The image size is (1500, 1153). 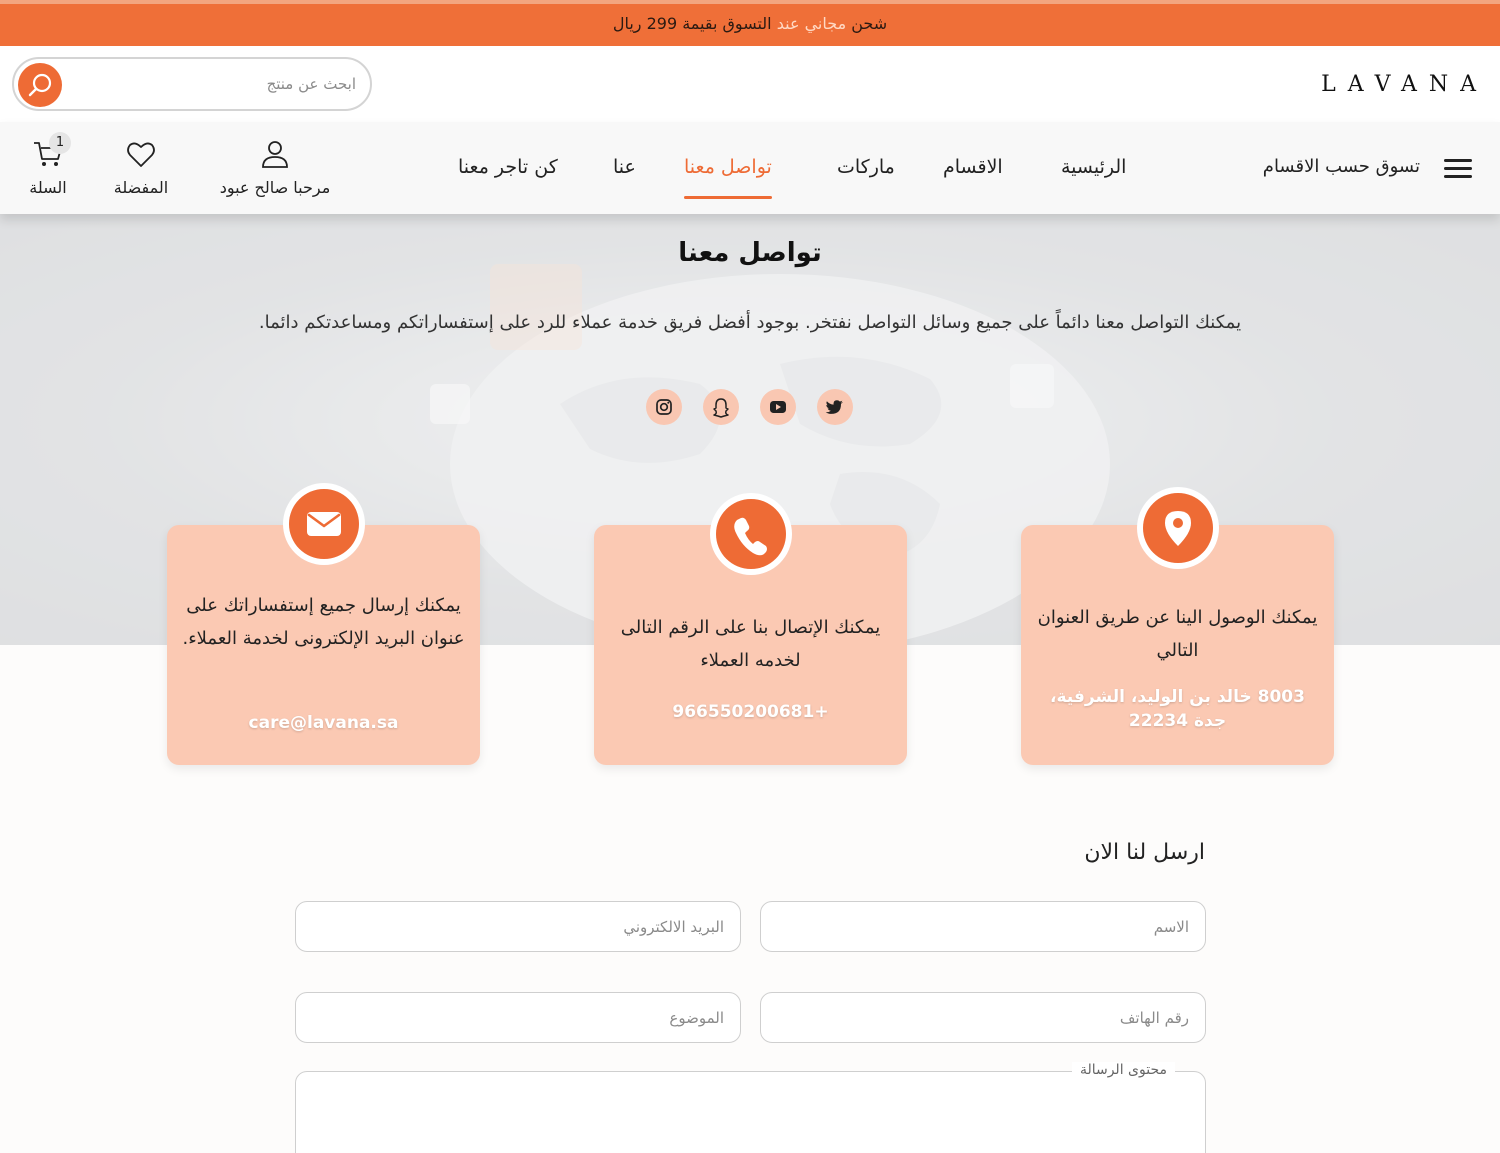 I want to click on phone-icon, so click(x=750, y=536).